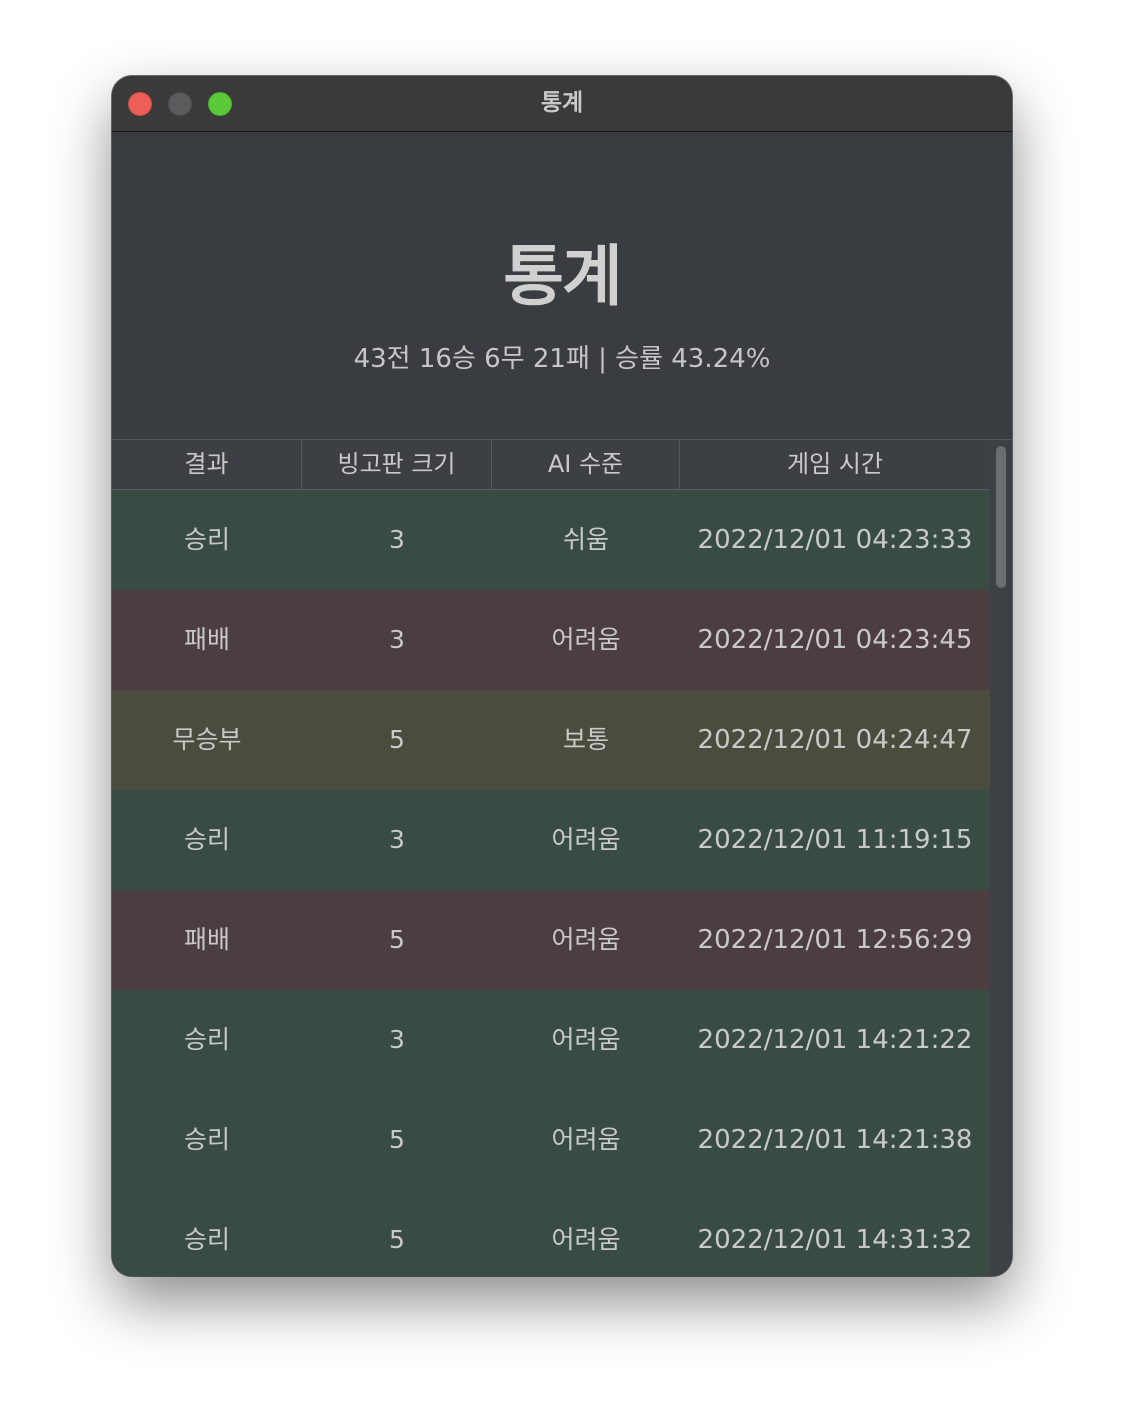  I want to click on table-header: 결과 빙고판 크기 AI 수준 게임 시간, so click(551, 465).